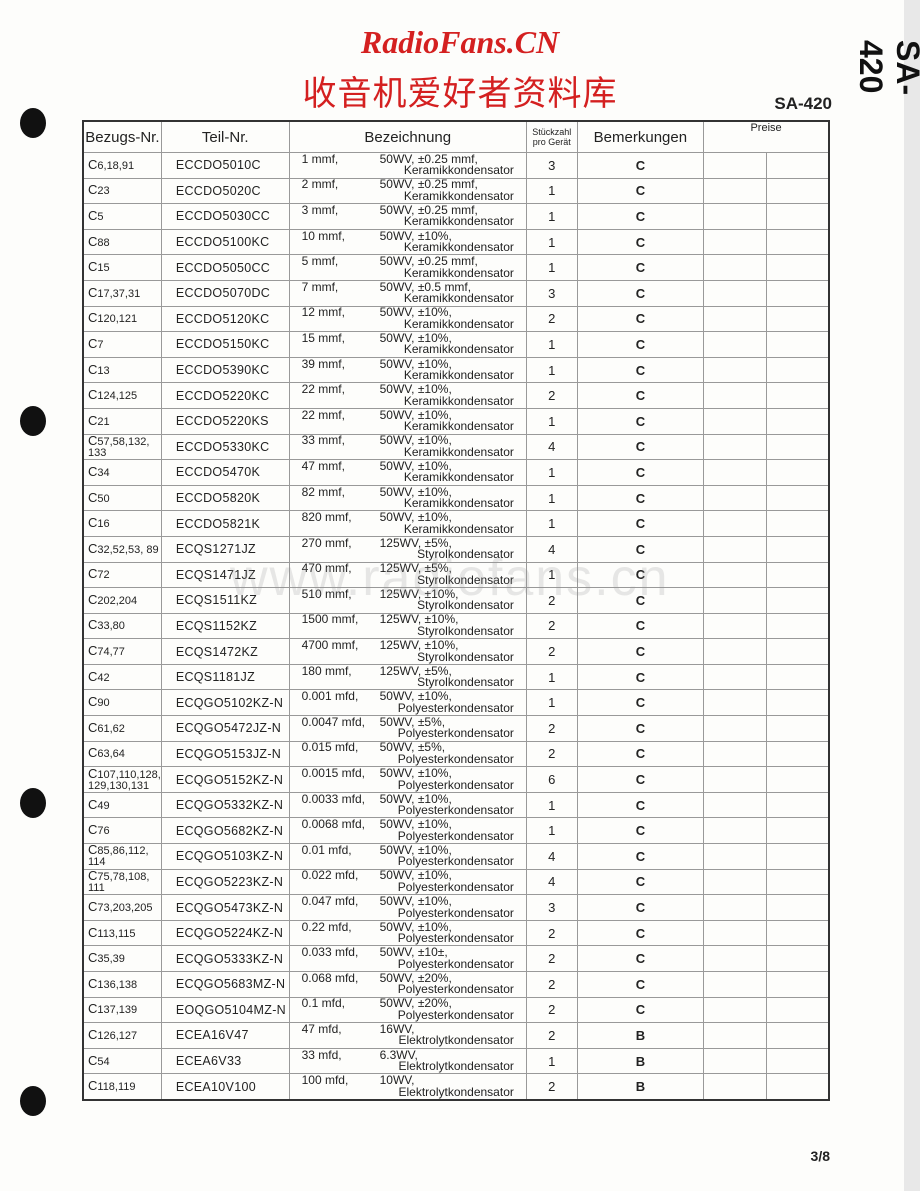  Describe the element at coordinates (407, 626) in the screenshot. I see `description-cell: 1500 mmf, 125WV, ±10%, Styrolkondensator` at that location.